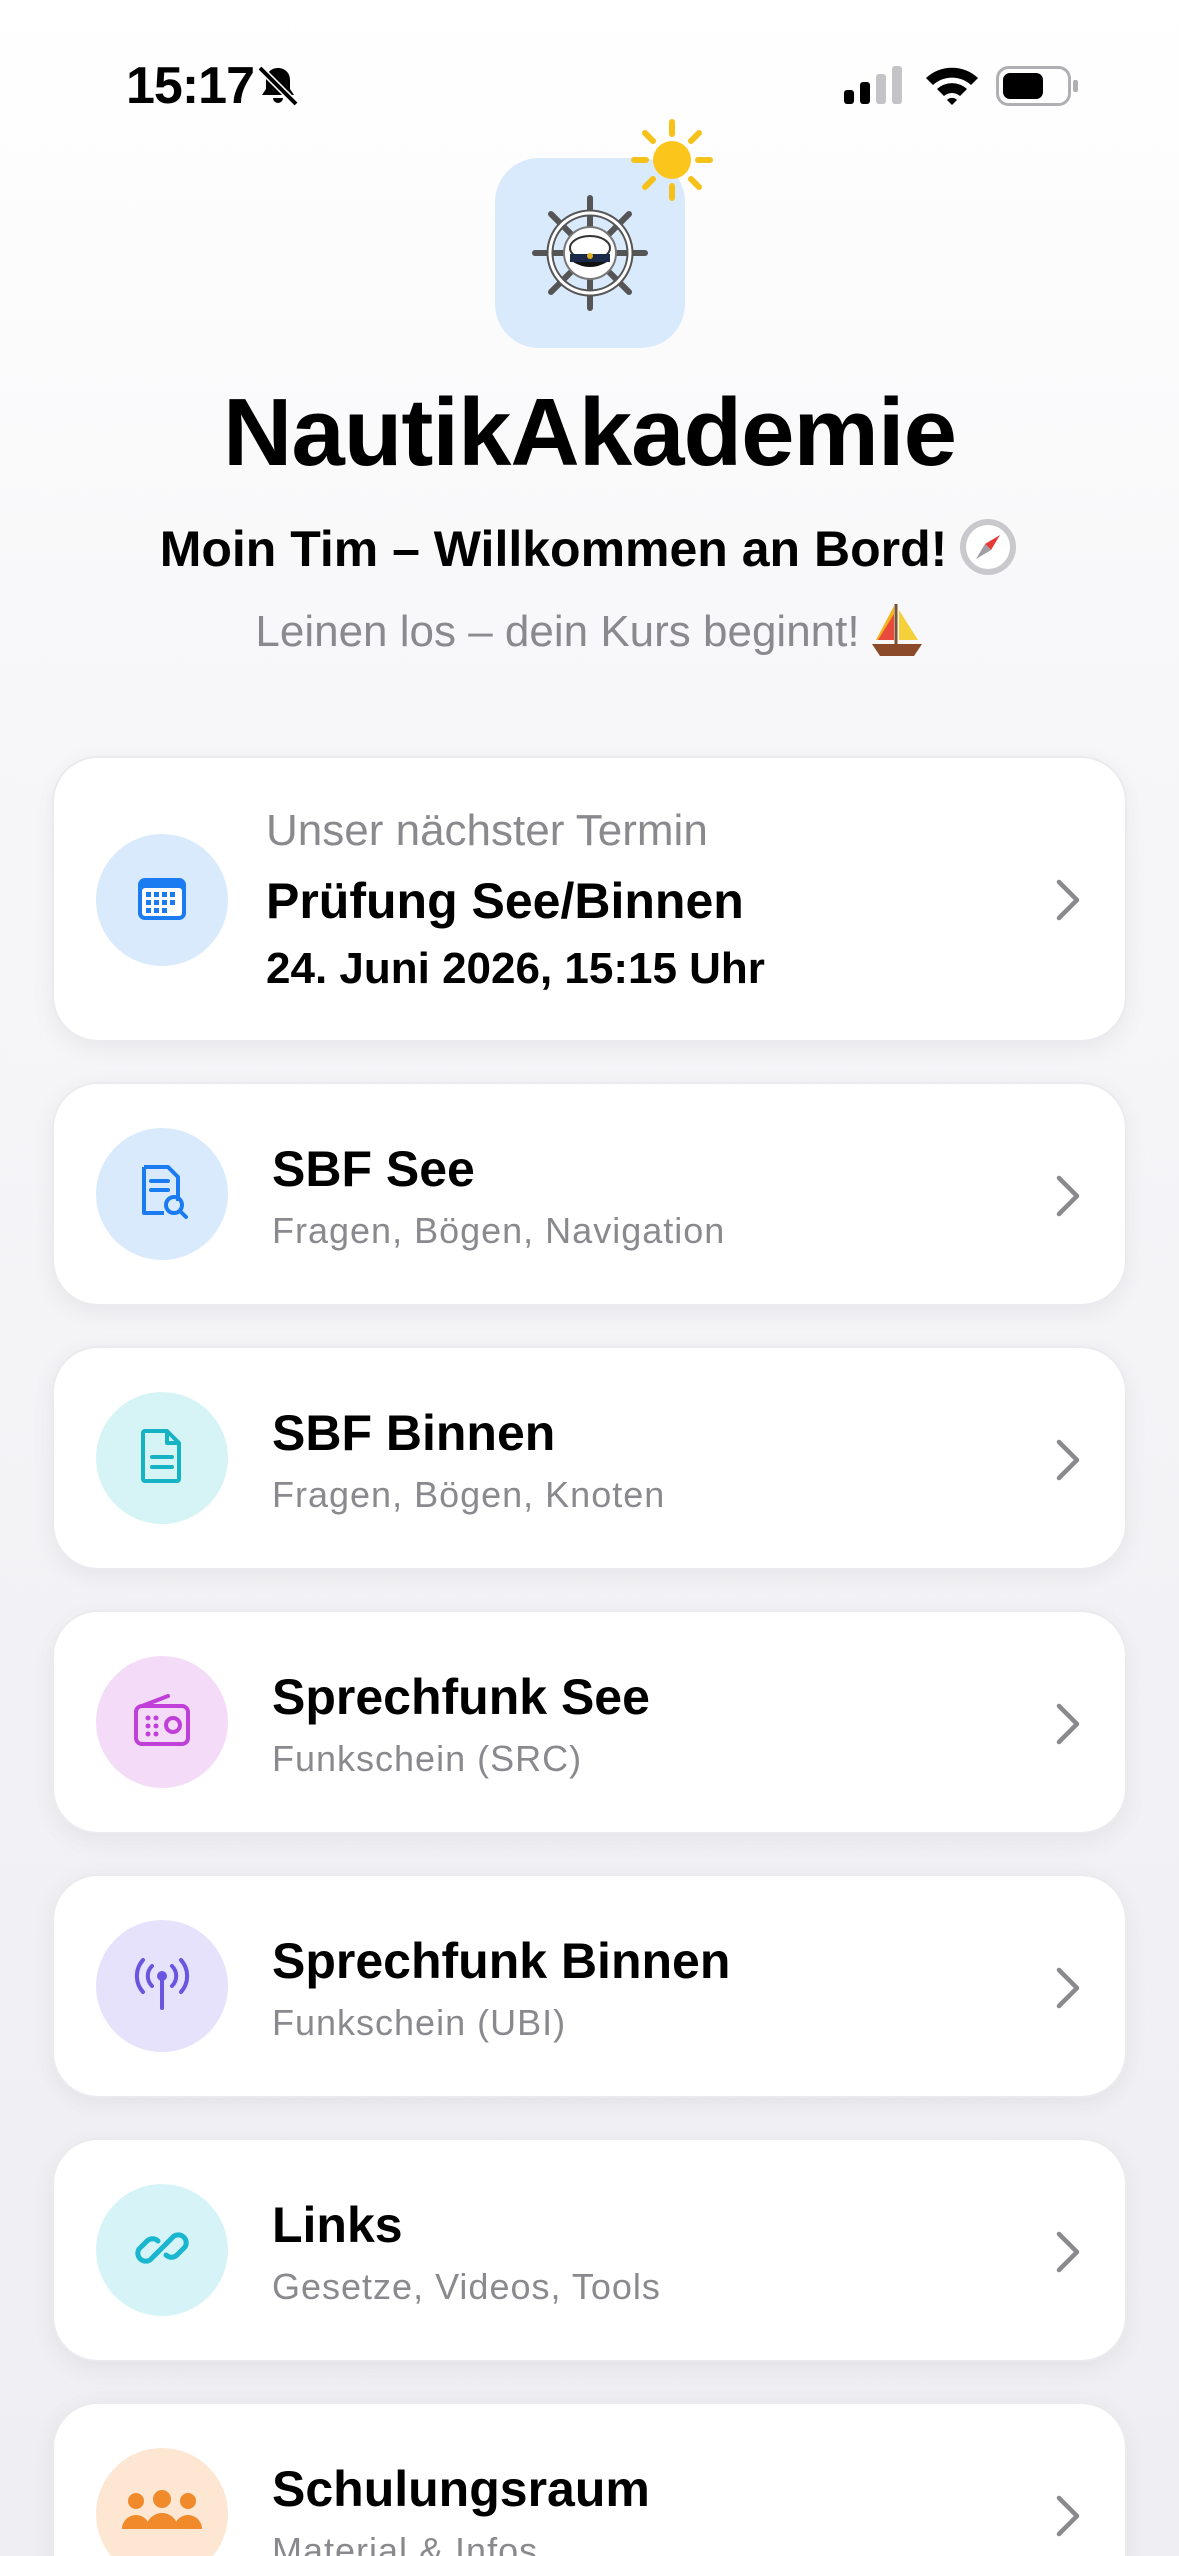 Image resolution: width=1179 pixels, height=2556 pixels. I want to click on menu-item-sprechfunk-see: Sprechfunk See Funkschein (SRC), so click(589, 1722).